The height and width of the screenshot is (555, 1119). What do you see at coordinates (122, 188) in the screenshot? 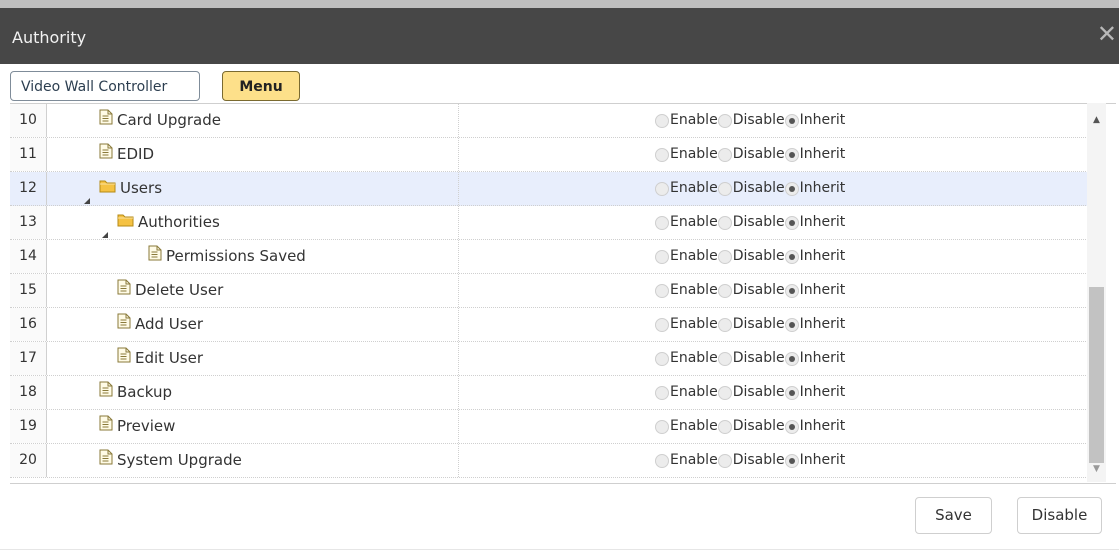
I see `tree-node: Users` at bounding box center [122, 188].